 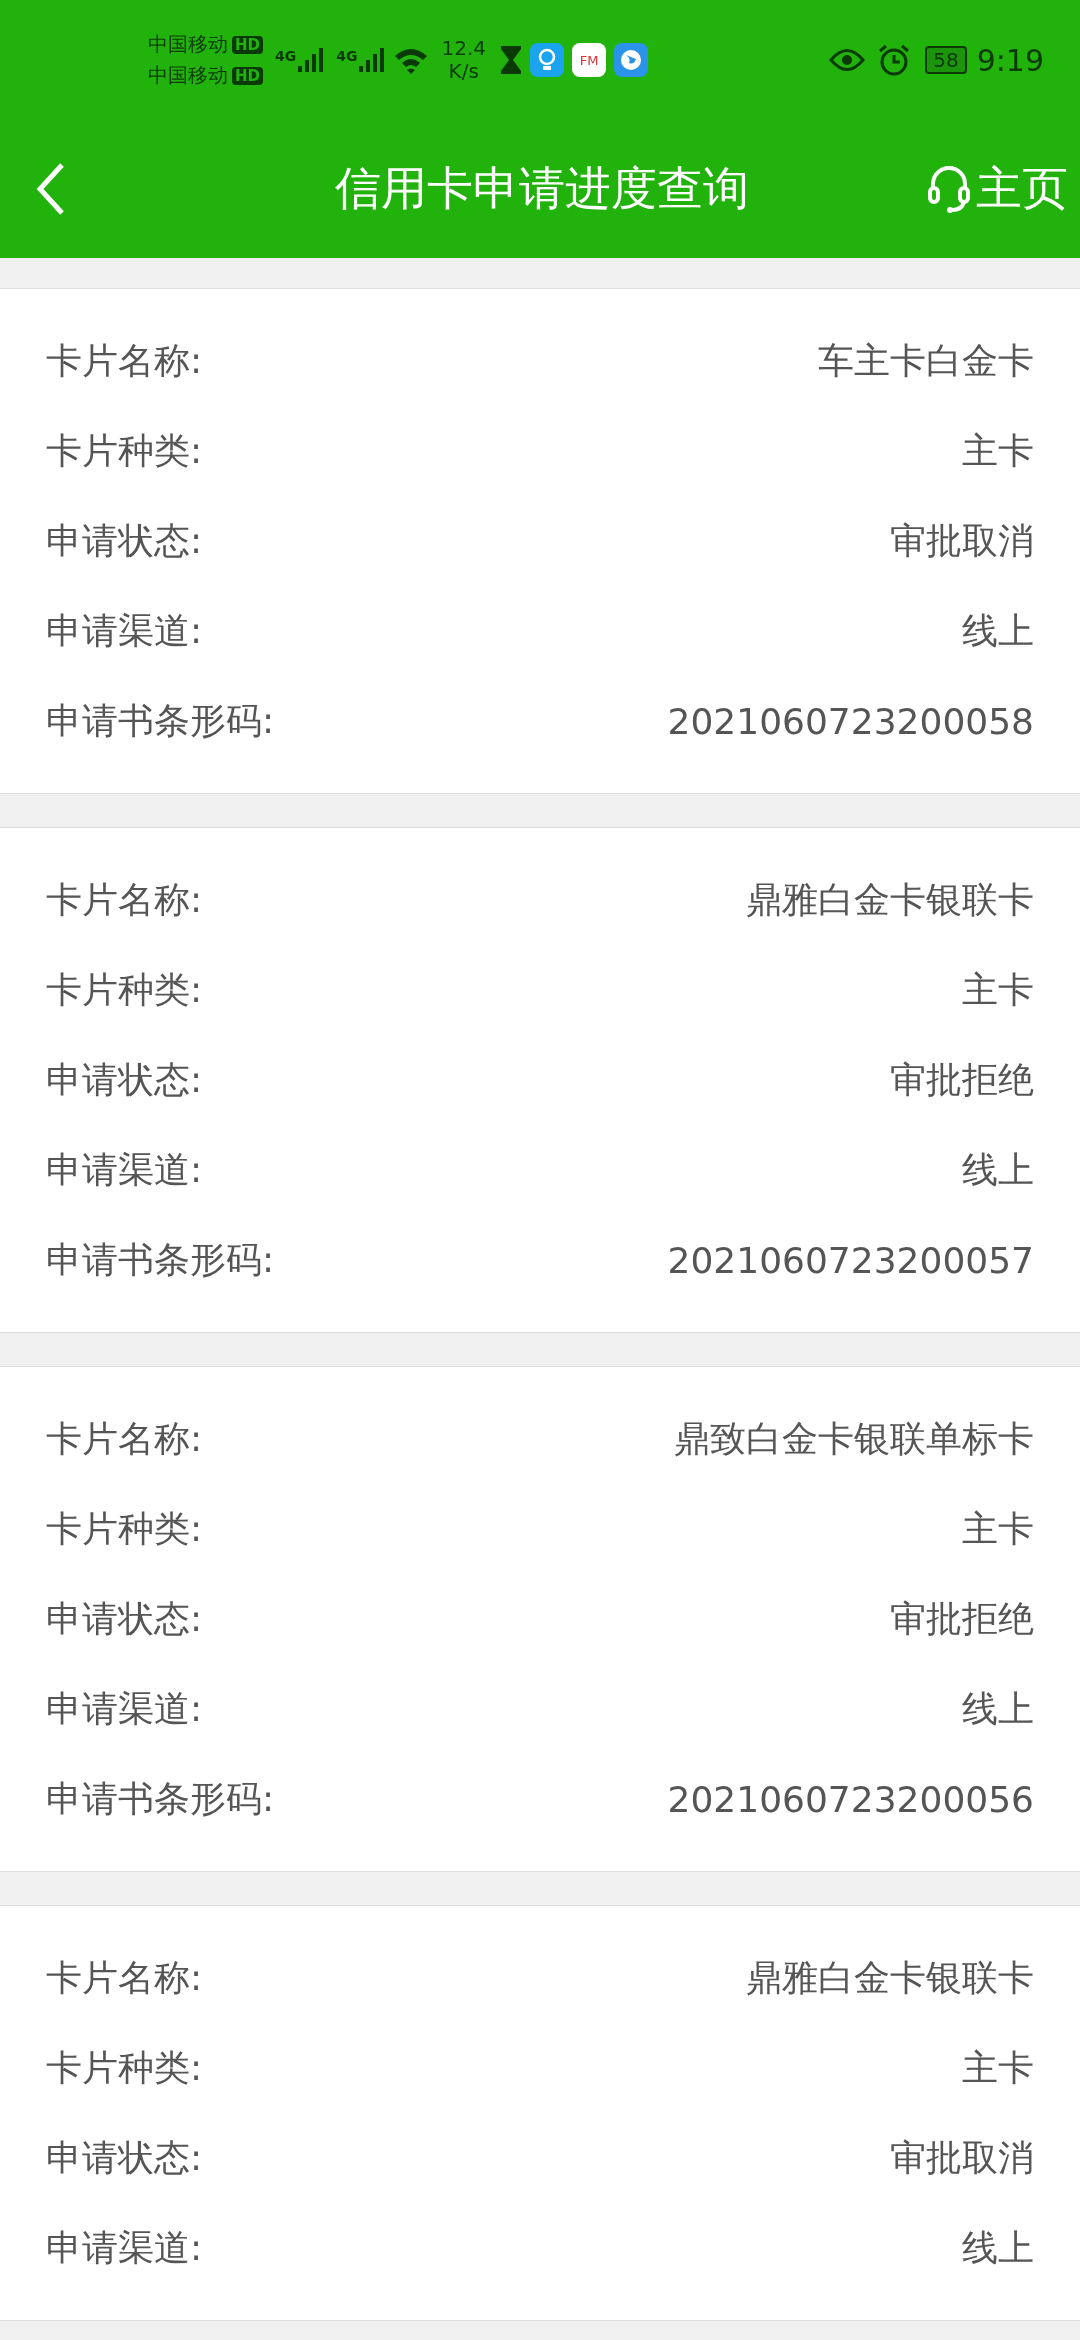 I want to click on speed-unit: K/s, so click(x=463, y=71).